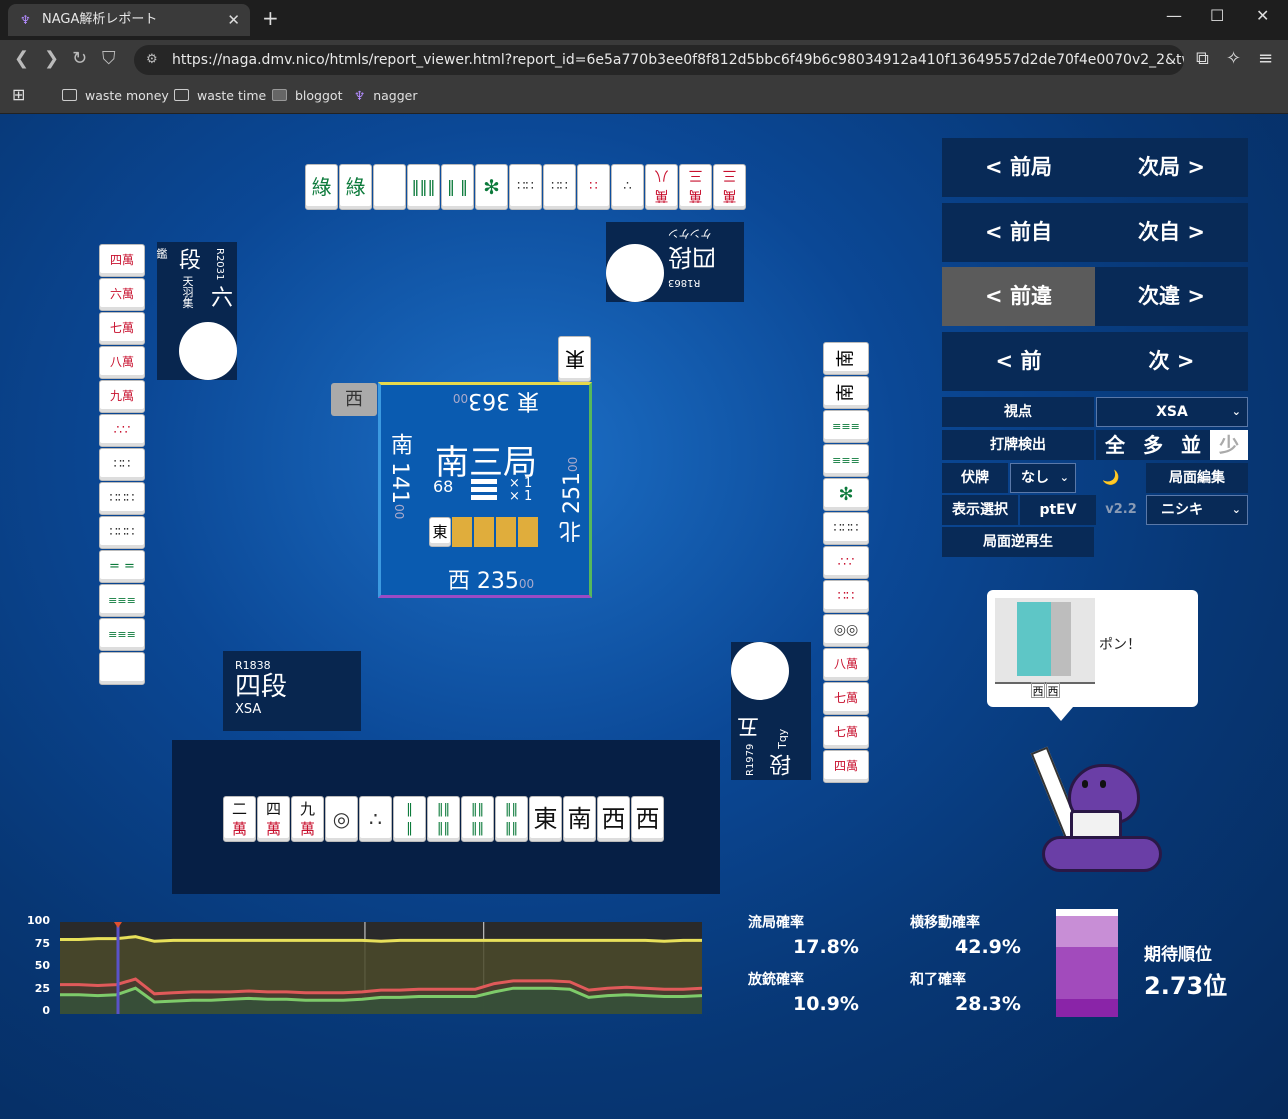  Describe the element at coordinates (1265, 58) in the screenshot. I see `menu-icon: ≡` at that location.